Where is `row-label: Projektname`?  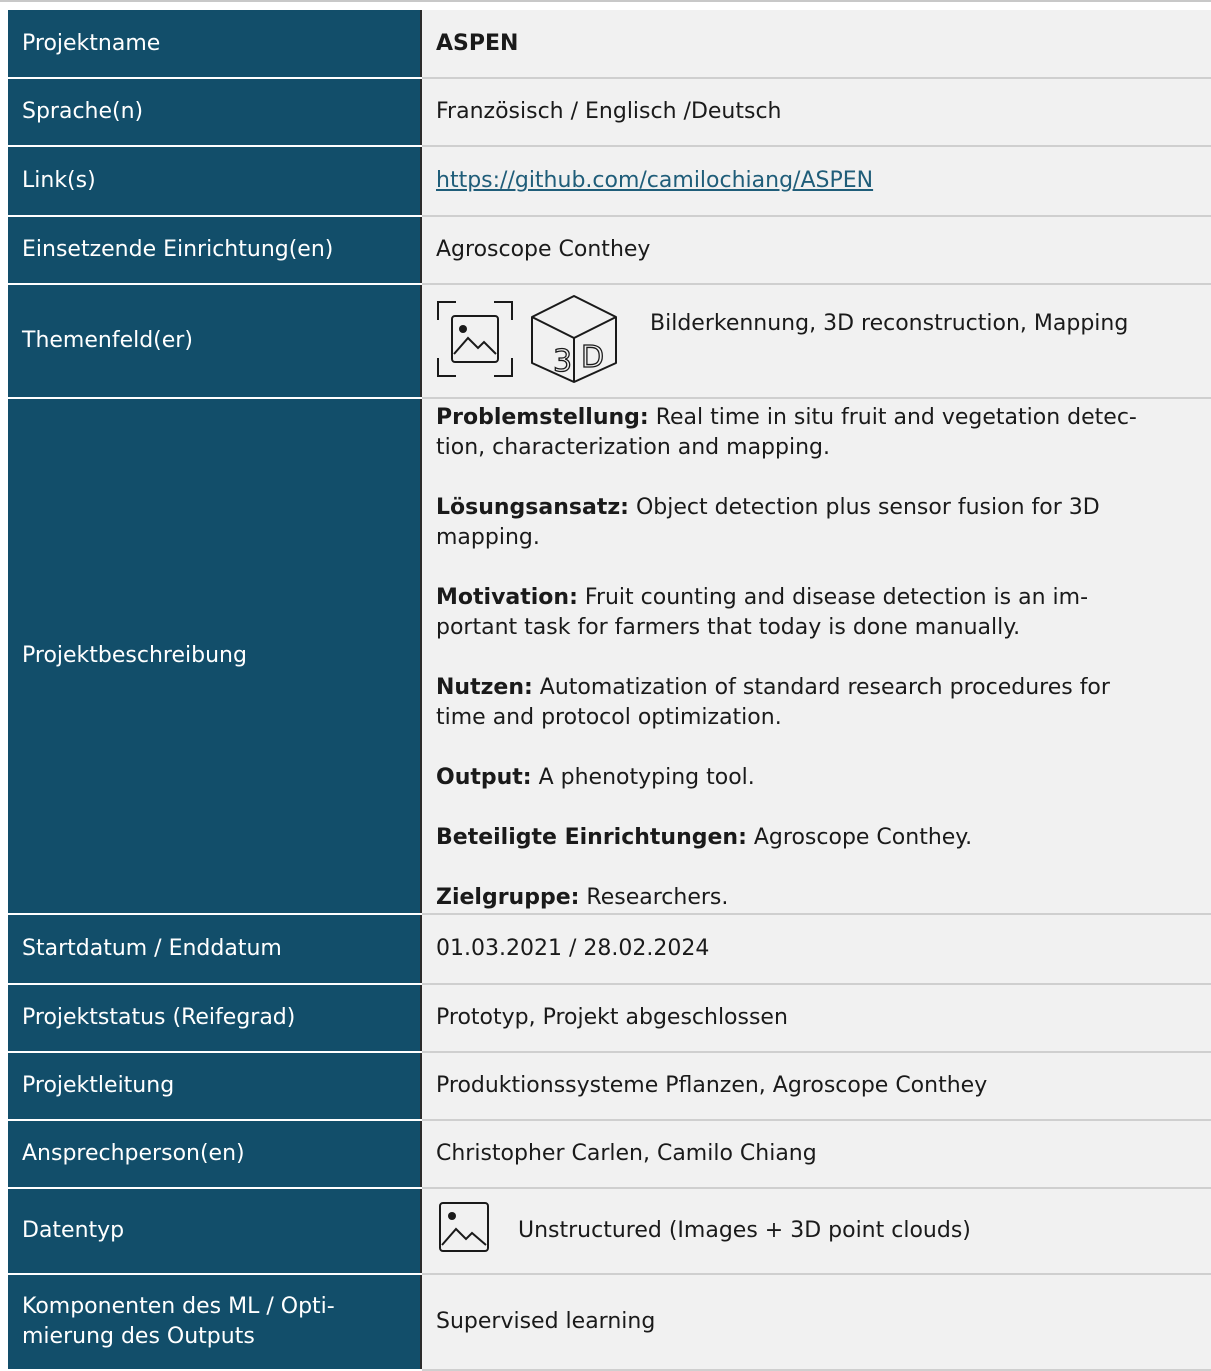
row-label: Projektname is located at coordinates (215, 44).